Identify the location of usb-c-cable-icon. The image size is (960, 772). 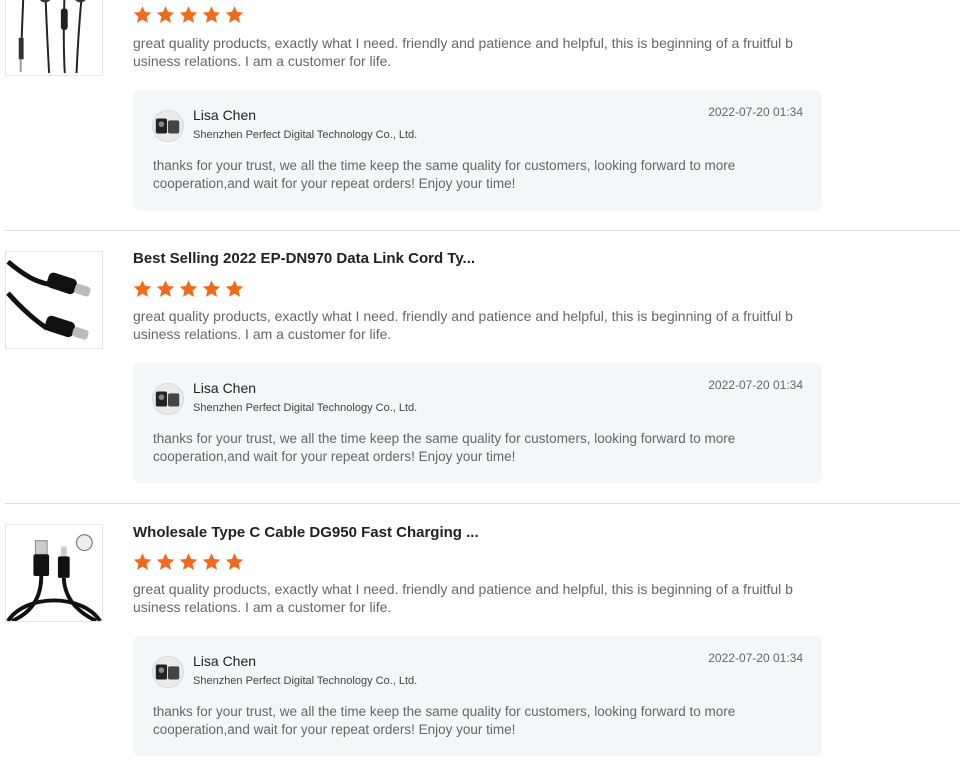
(54, 300).